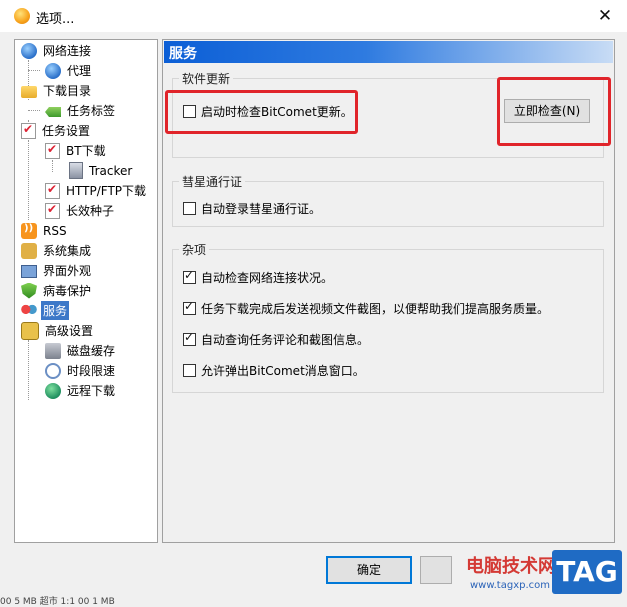 The height and width of the screenshot is (607, 627). What do you see at coordinates (285, 340) in the screenshot?
I see `misc-option-label: 自动查询任务评论和截图信息。` at bounding box center [285, 340].